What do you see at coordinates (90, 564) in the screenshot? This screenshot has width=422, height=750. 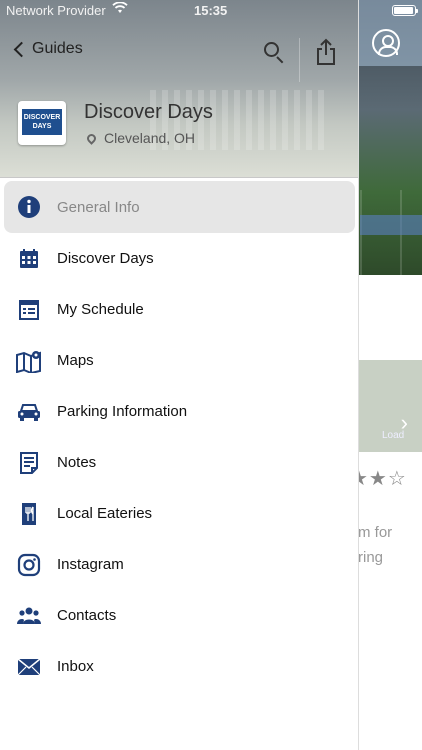 I see `menu-label: Instagram` at bounding box center [90, 564].